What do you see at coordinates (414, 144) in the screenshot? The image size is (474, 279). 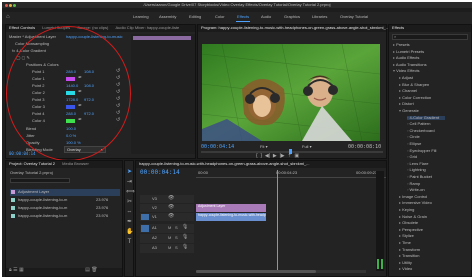 I see `effects-list-item: ▫ Ellipse` at bounding box center [414, 144].